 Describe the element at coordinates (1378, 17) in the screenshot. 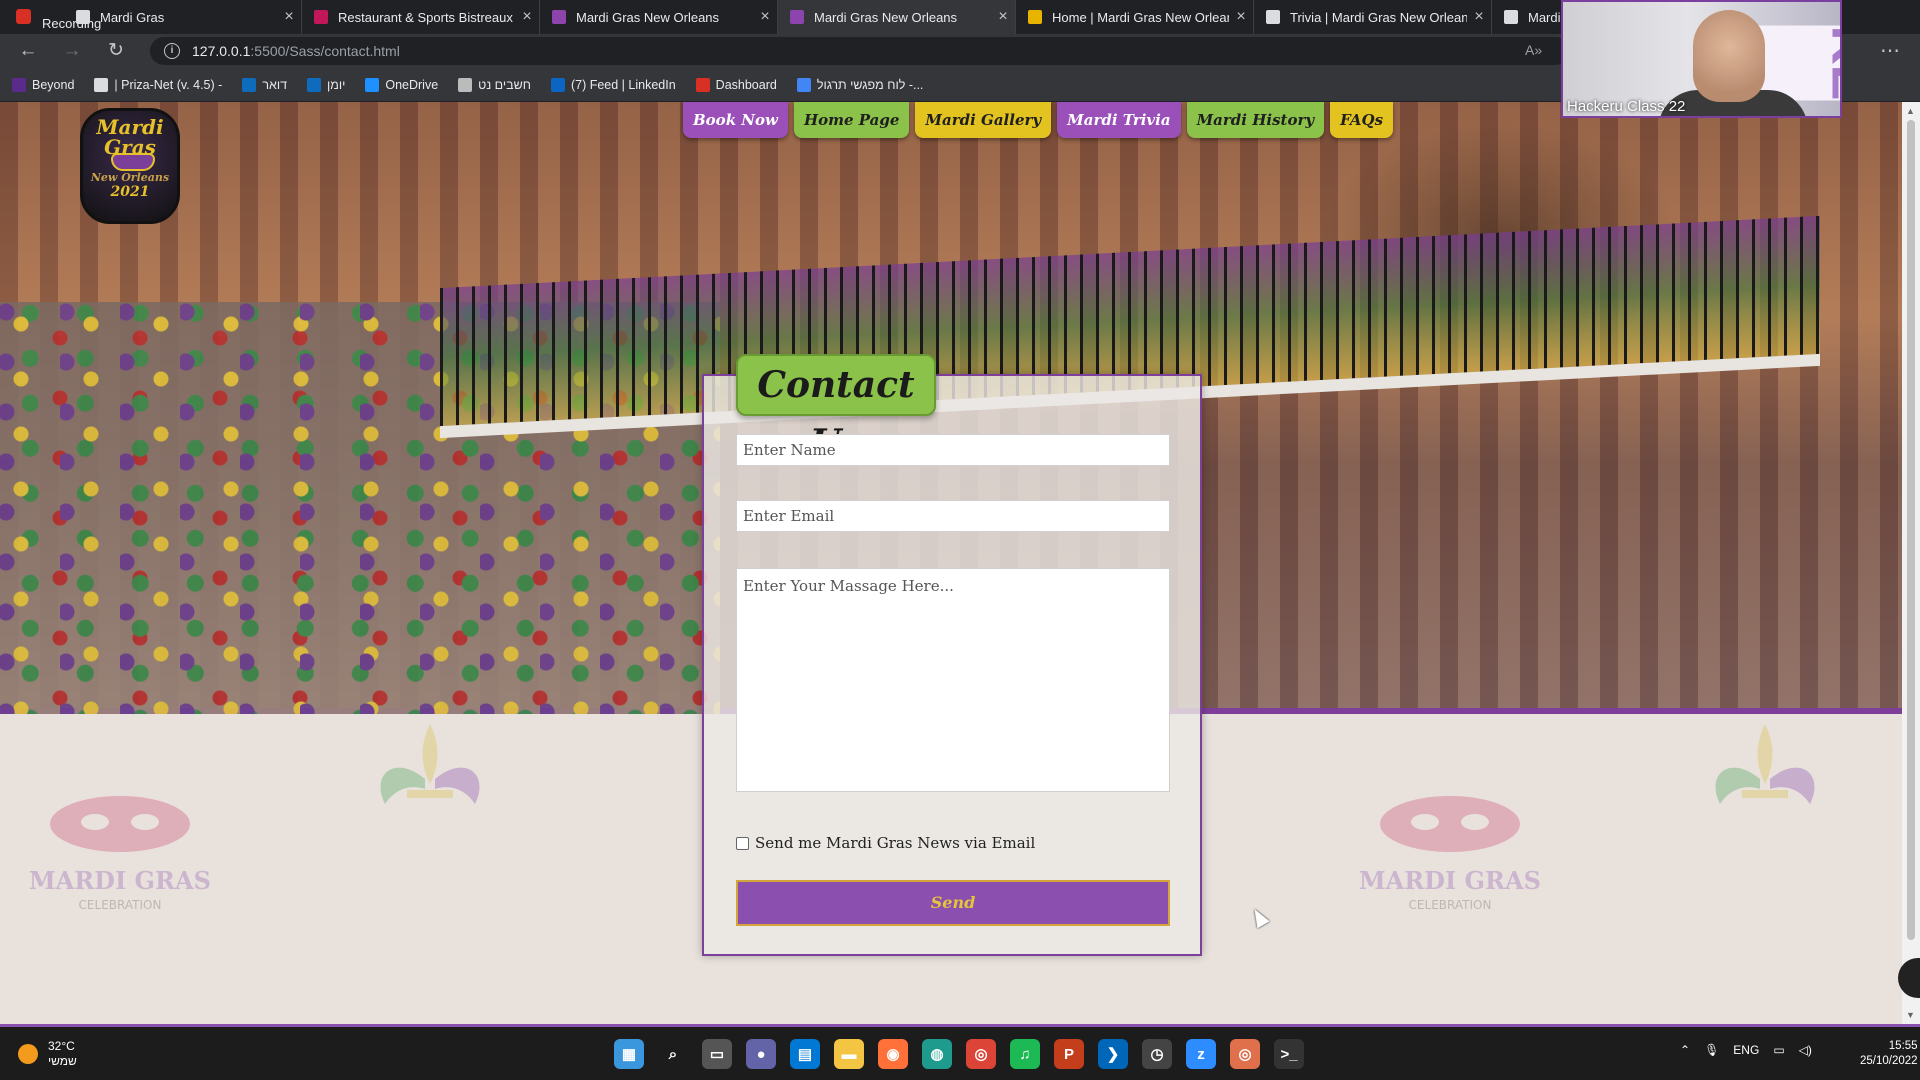

I see `tab-title: Trivia | Mardi Gras New Orleans` at that location.